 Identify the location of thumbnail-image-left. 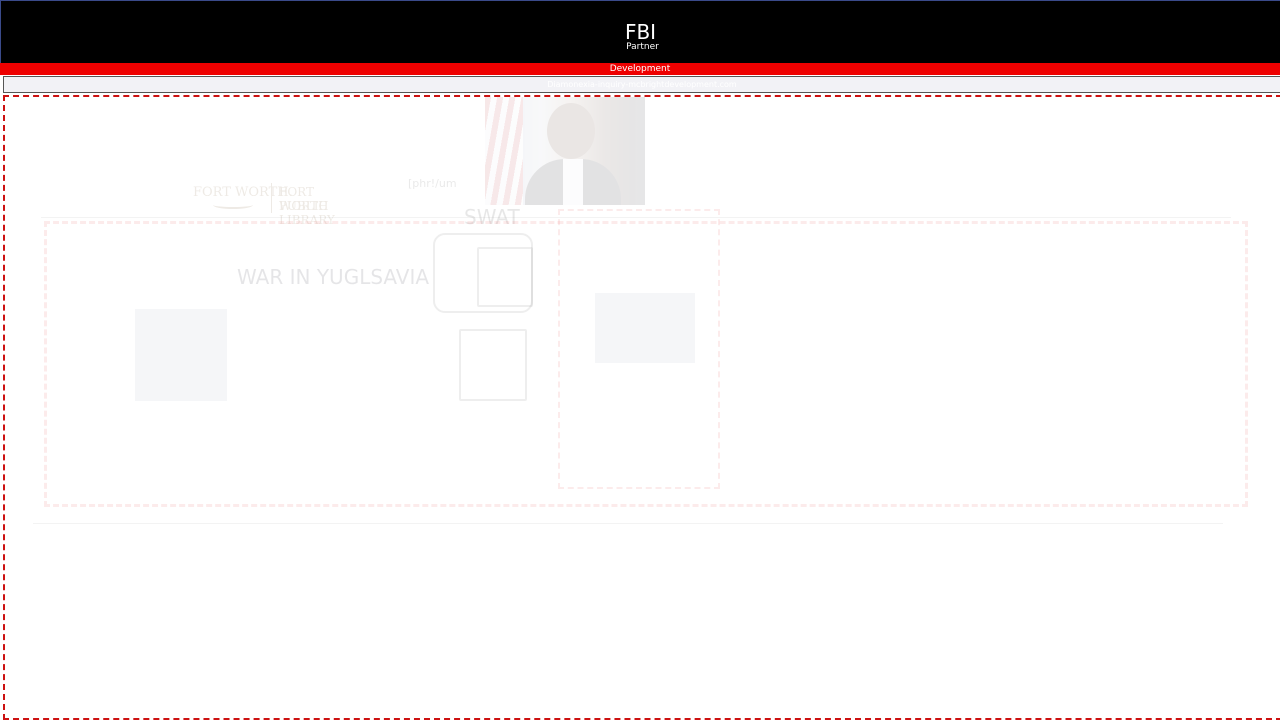
(181, 355).